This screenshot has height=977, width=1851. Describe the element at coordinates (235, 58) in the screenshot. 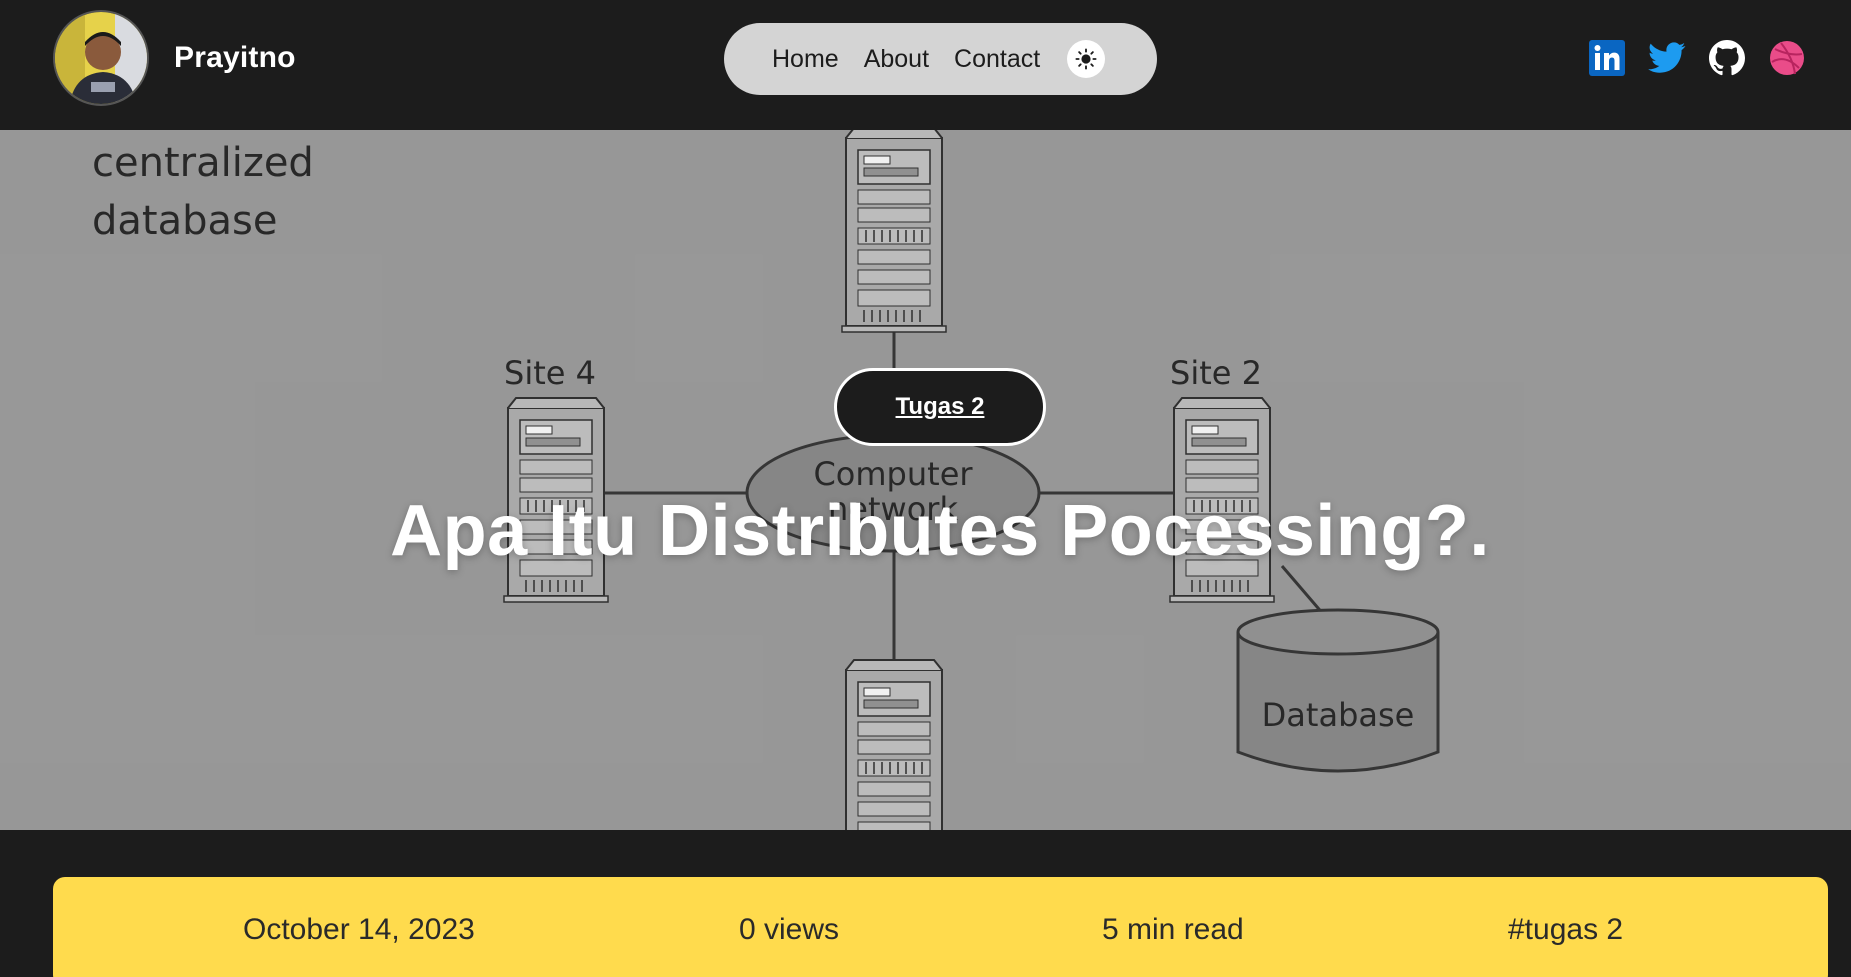

I see `brand-name: Prayitno` at that location.